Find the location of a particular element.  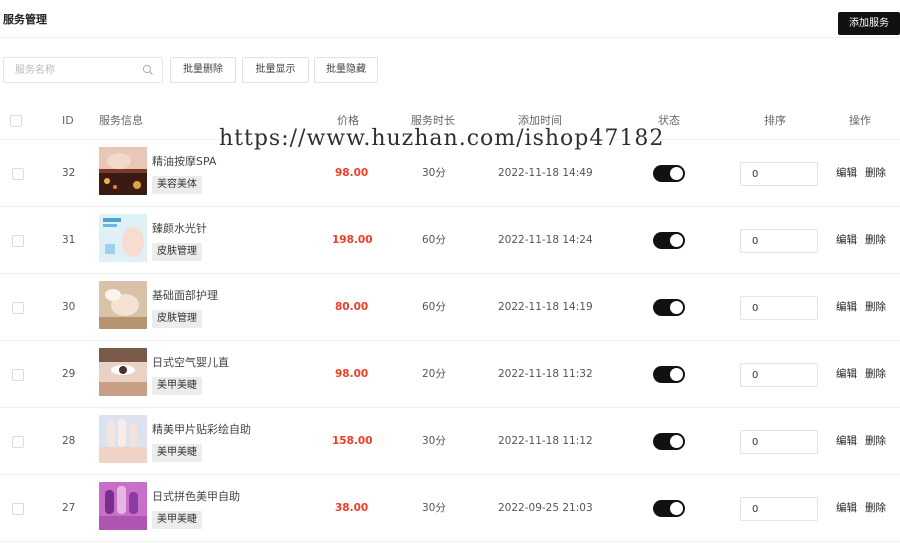

search-icon is located at coordinates (148, 70).